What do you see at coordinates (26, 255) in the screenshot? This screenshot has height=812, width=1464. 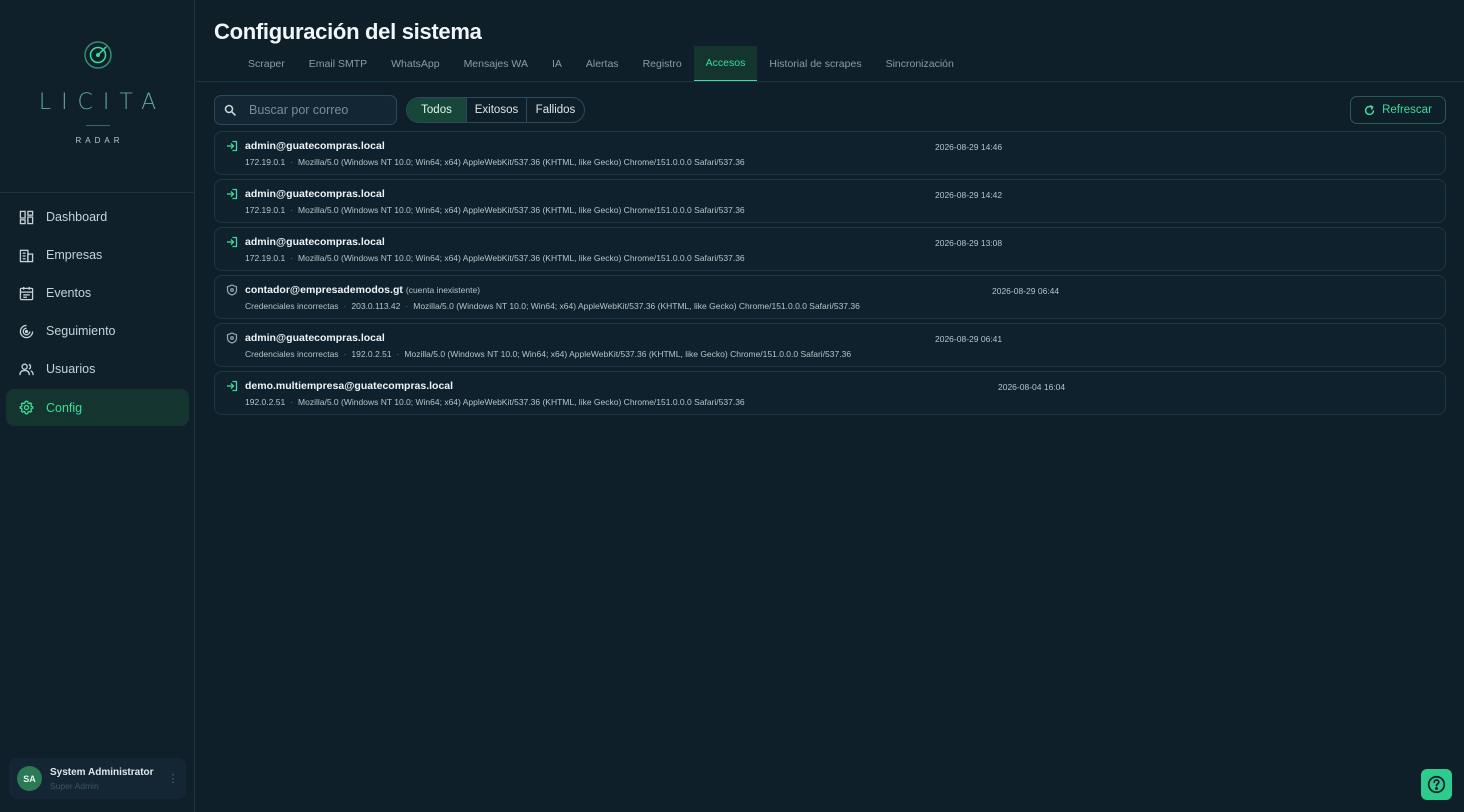 I see `building-icon` at bounding box center [26, 255].